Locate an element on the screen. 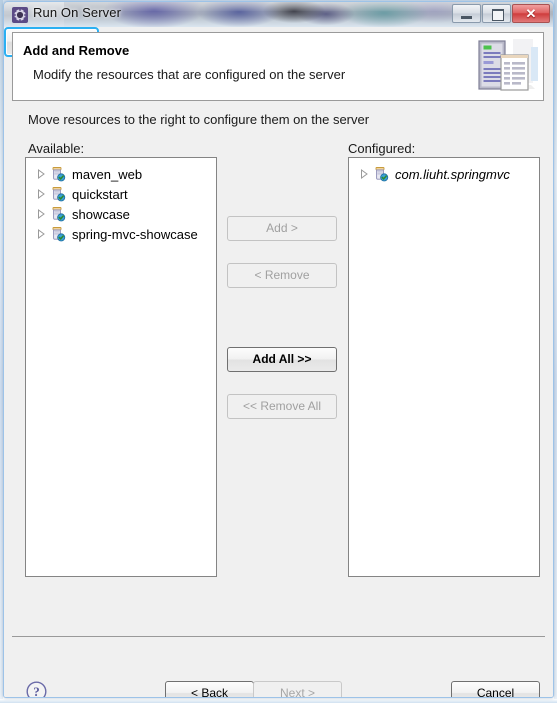 The height and width of the screenshot is (703, 557). remove-all-button: << Remove All is located at coordinates (282, 406).